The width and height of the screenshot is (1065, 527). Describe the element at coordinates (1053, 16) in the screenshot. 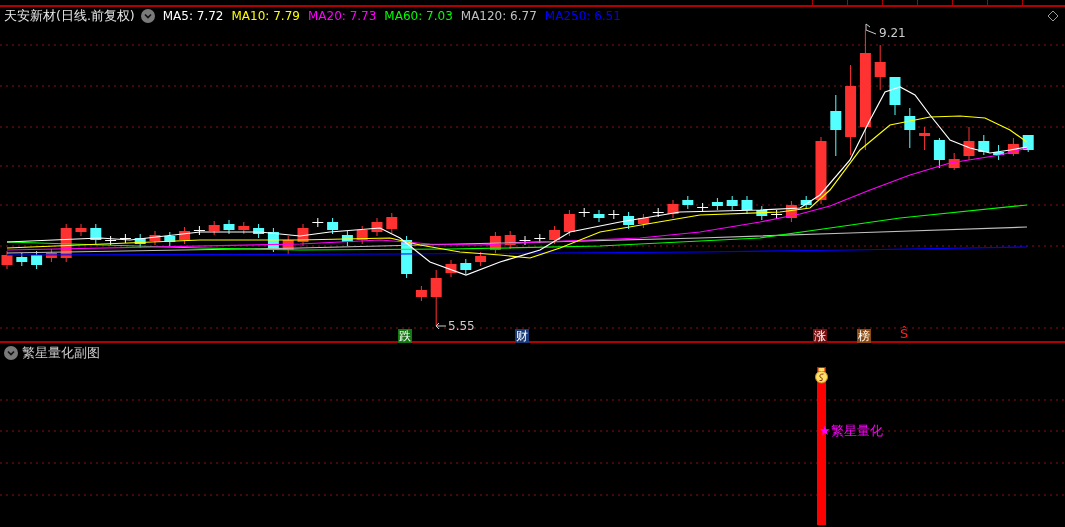

I see `diamond-icon` at that location.